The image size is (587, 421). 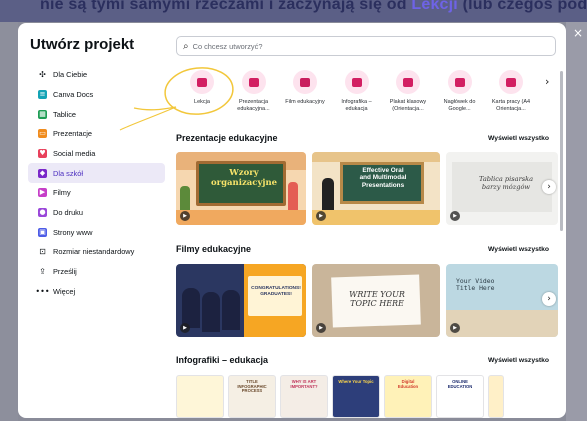 I want to click on sidebar-item-strony-www: ▣ Strony www, so click(x=96, y=233).